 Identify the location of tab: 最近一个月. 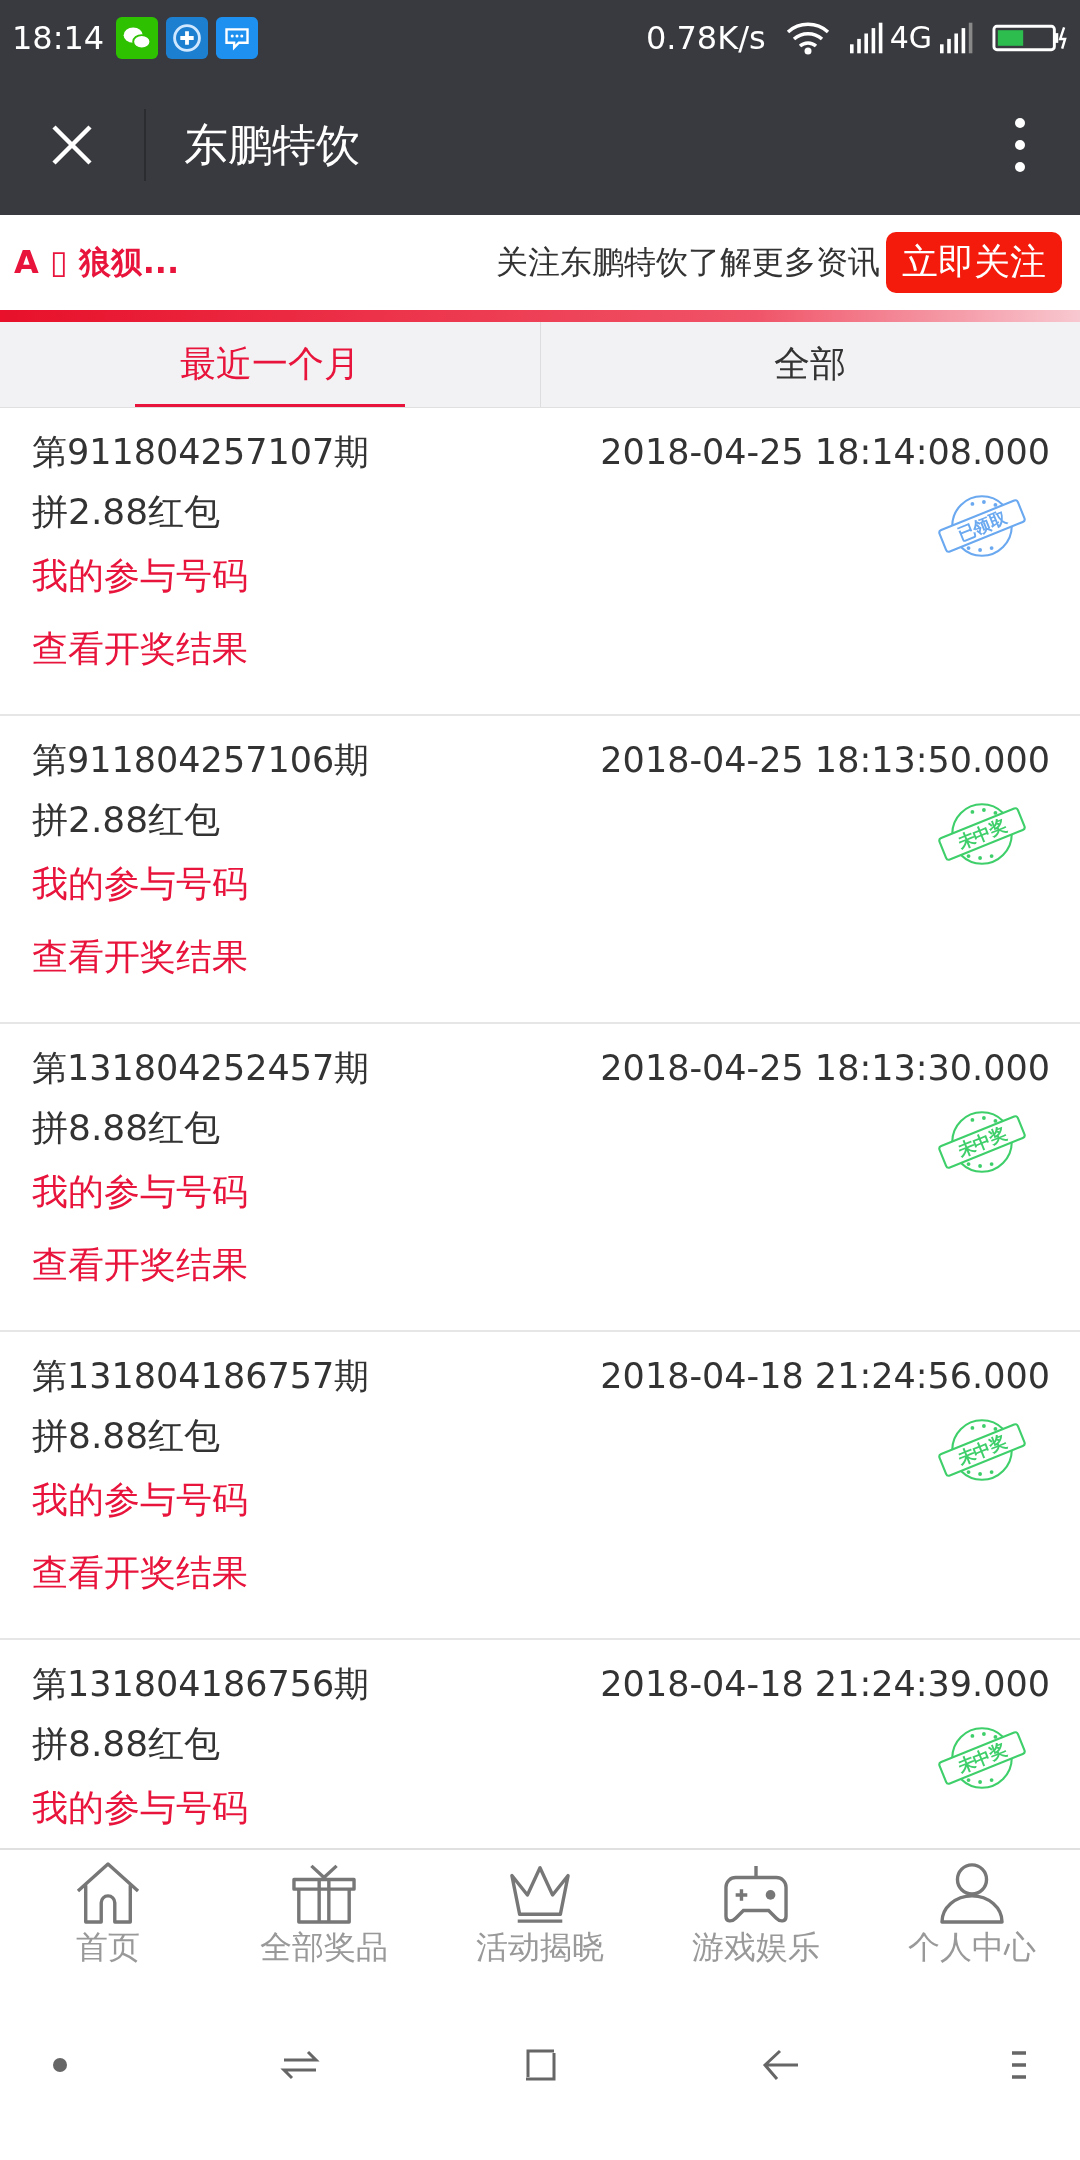
(270, 364).